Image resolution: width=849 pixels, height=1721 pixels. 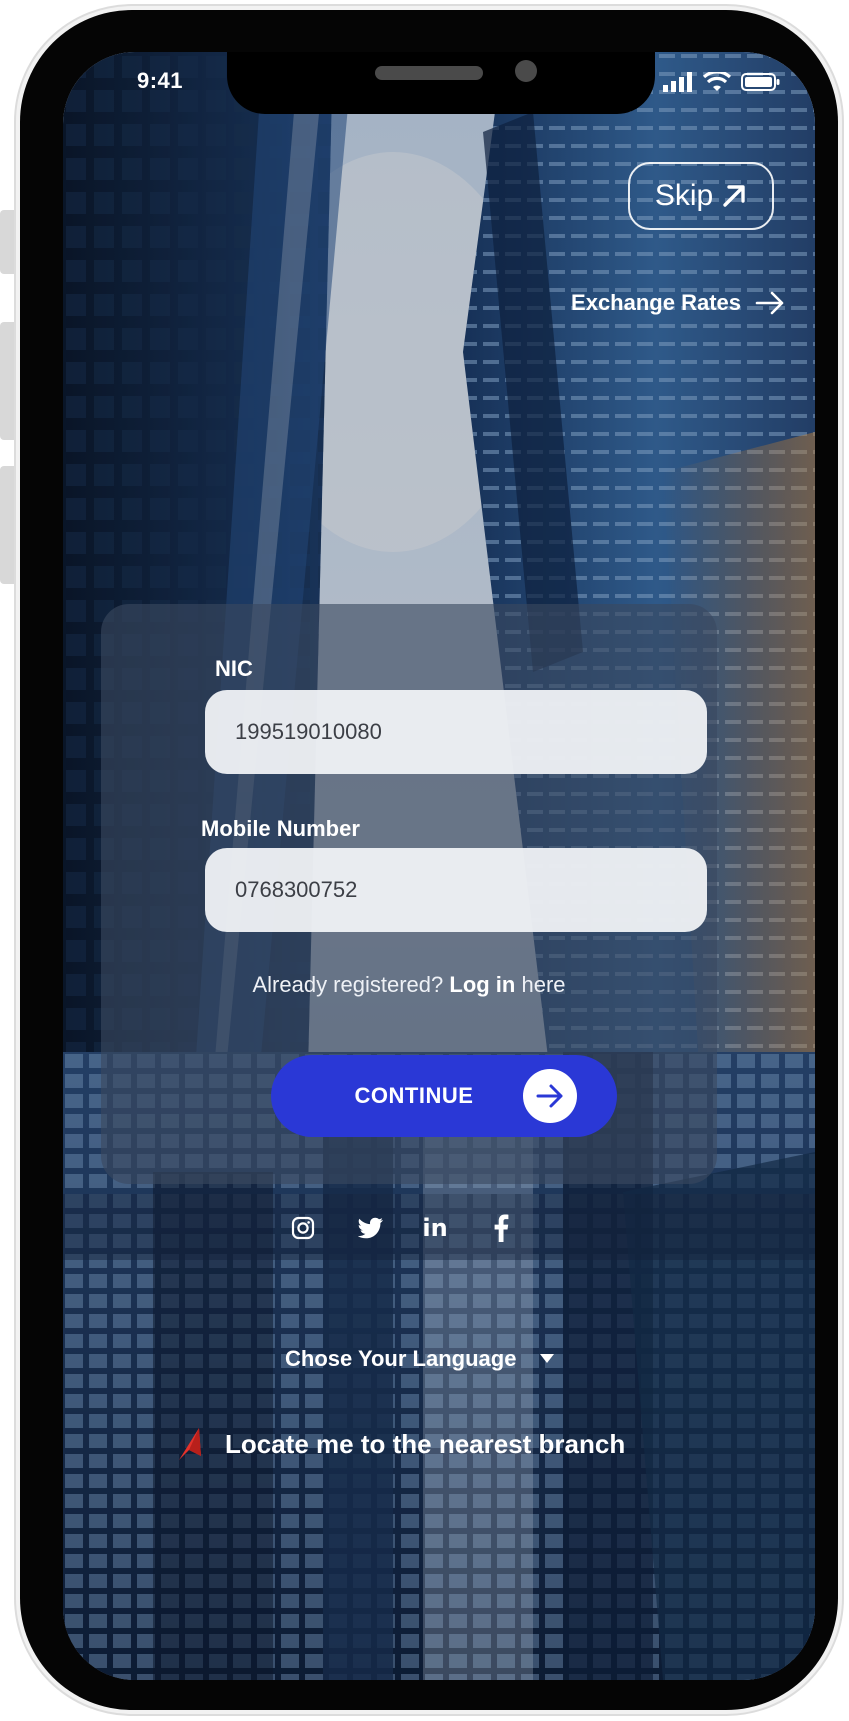 I want to click on phone-silent-switch, so click(x=7, y=242).